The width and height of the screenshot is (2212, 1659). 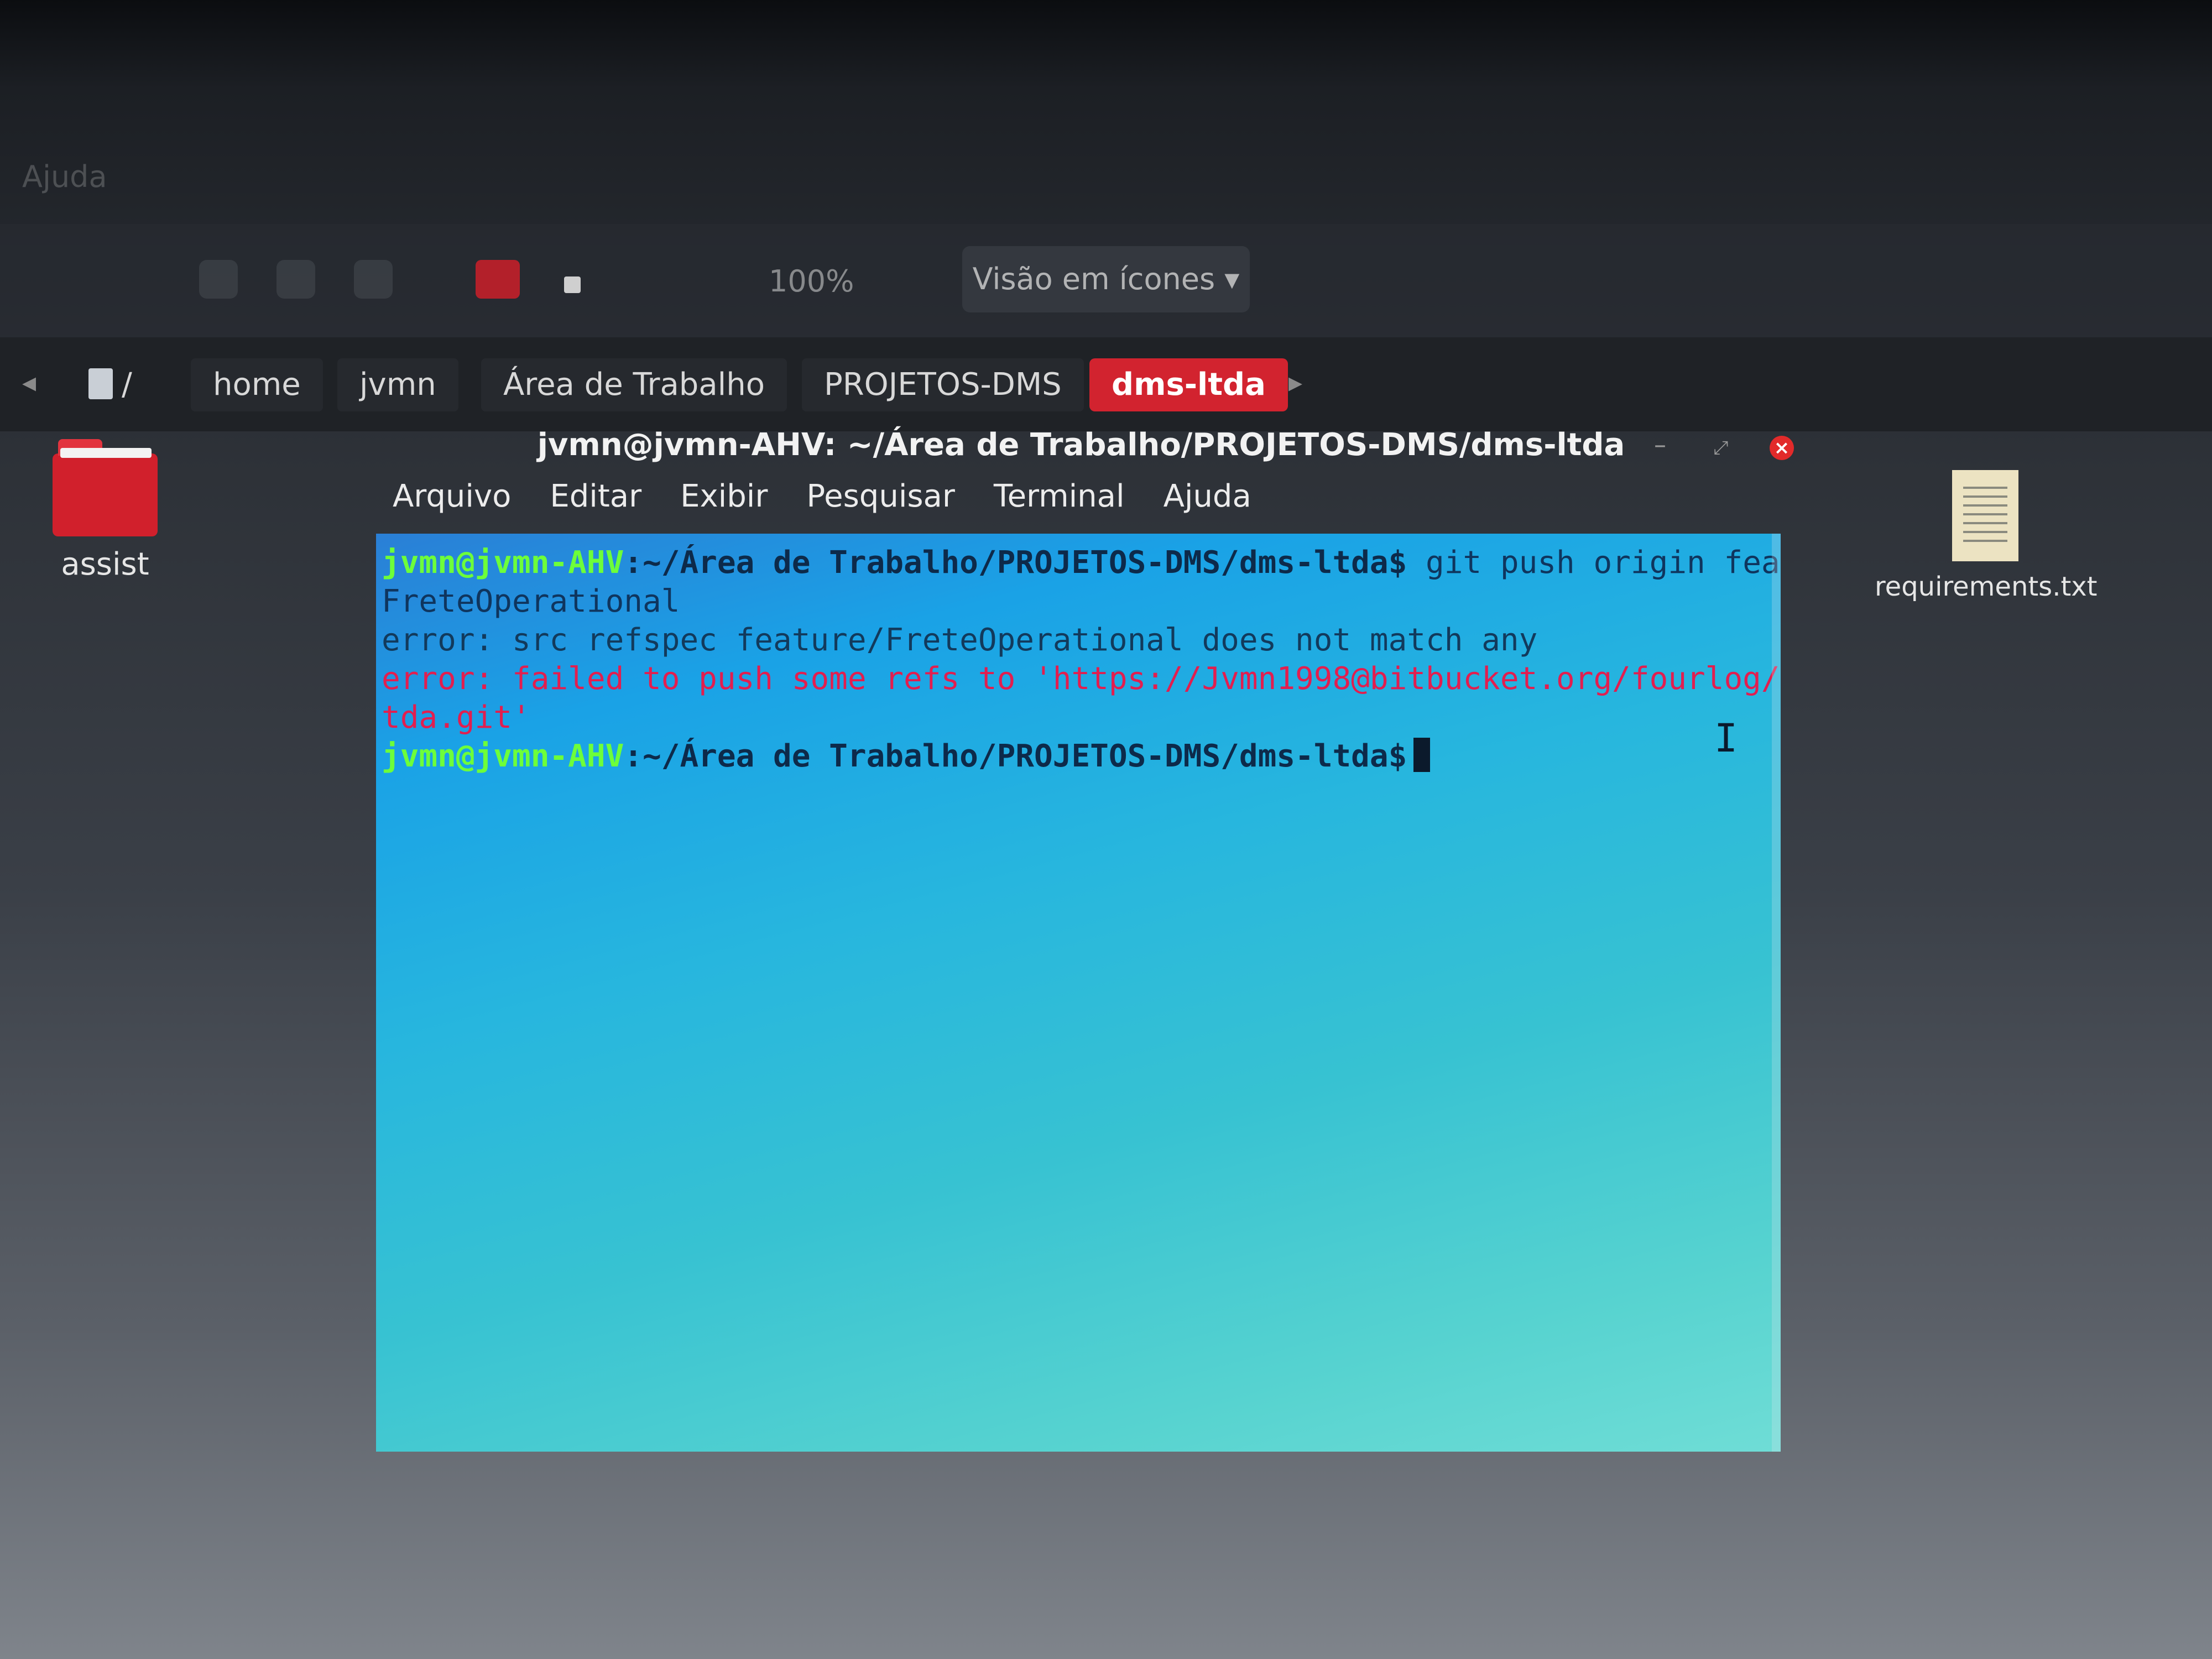 What do you see at coordinates (457, 718) in the screenshot?
I see `error-line-wrap: tda.git'` at bounding box center [457, 718].